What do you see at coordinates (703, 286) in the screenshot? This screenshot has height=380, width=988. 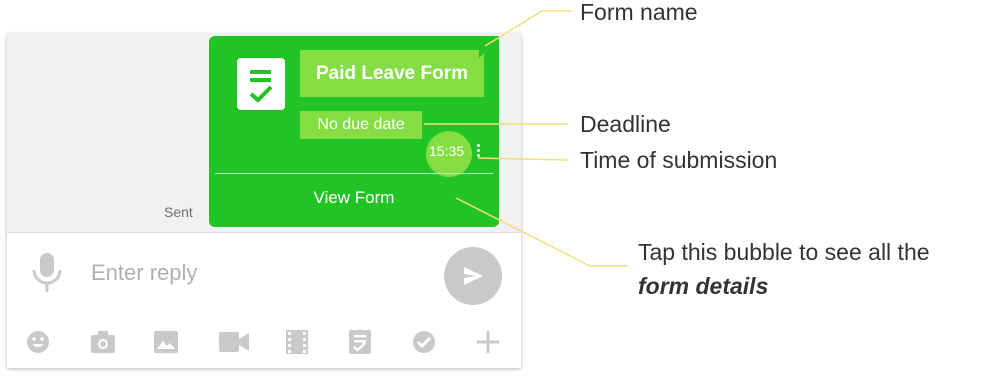 I see `annotation-tap-line2: form details` at bounding box center [703, 286].